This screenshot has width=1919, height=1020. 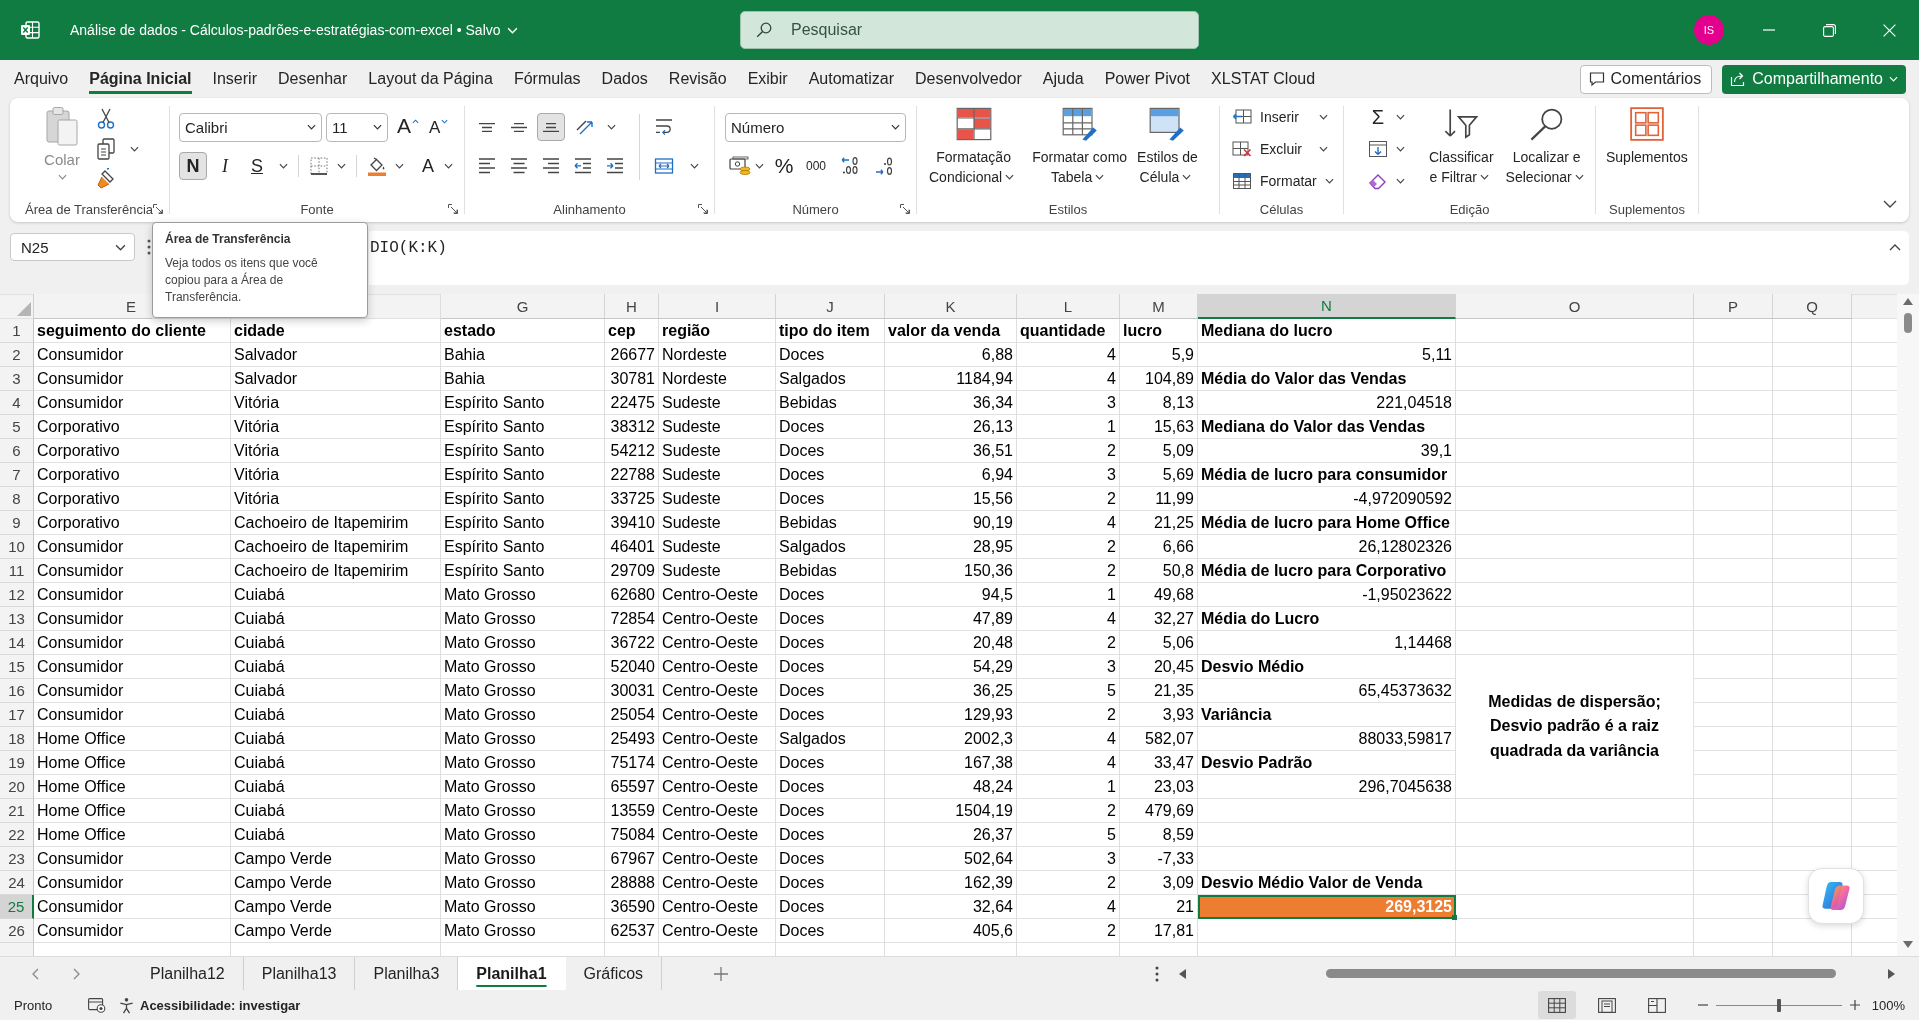 I want to click on grow-font-button: A, so click(x=408, y=127).